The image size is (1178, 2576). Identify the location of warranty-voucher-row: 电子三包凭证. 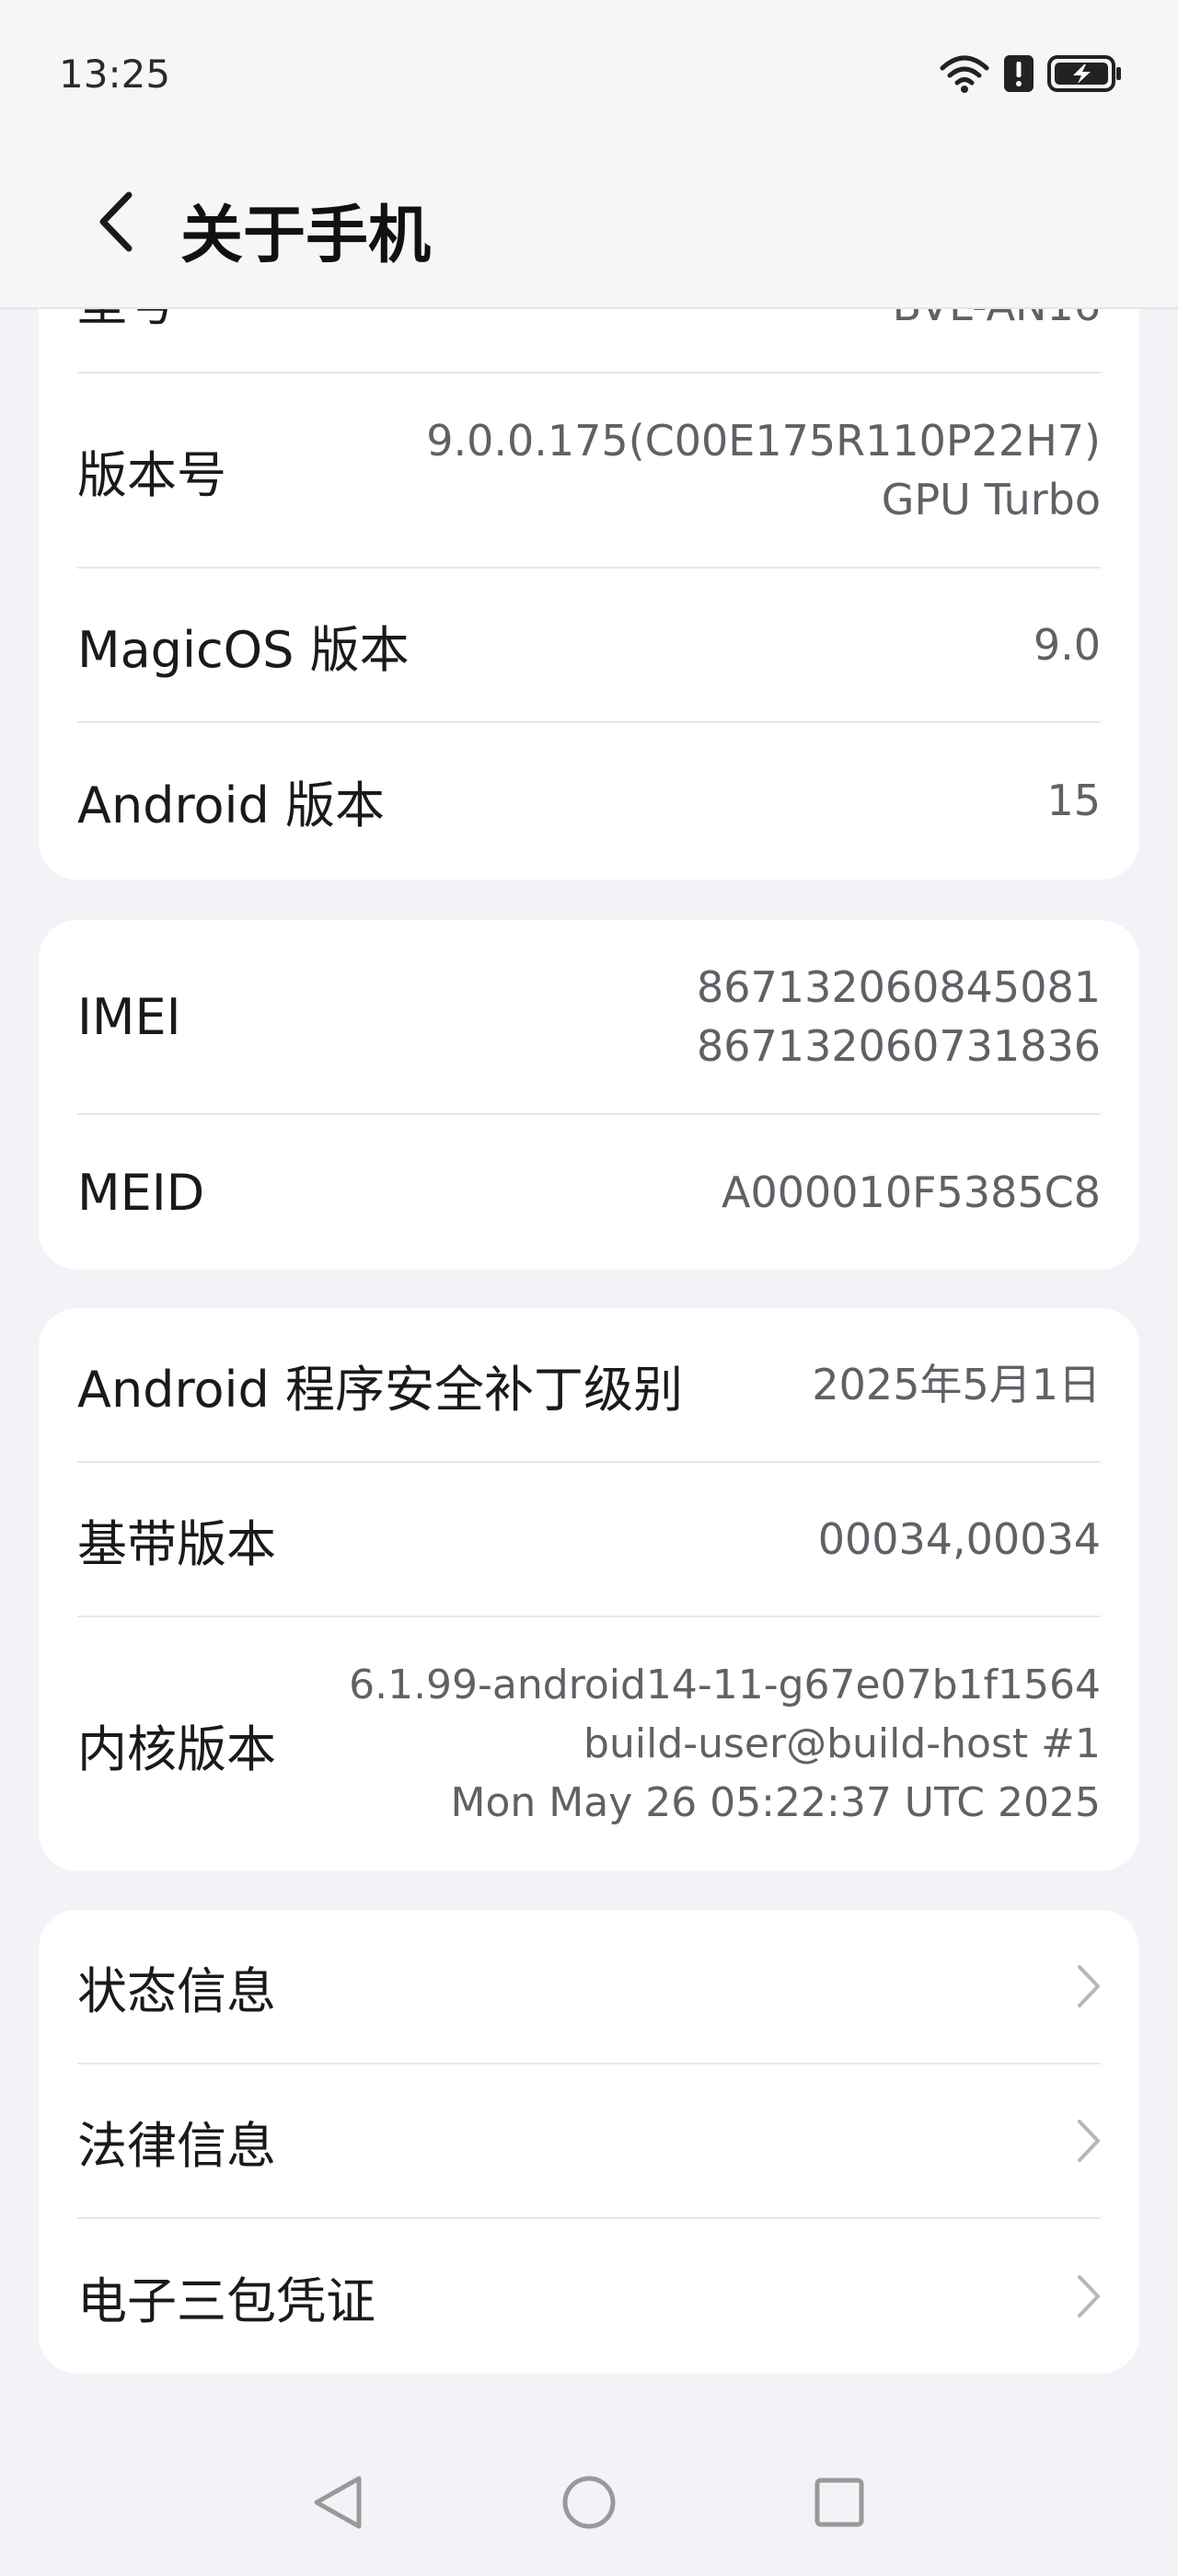
(589, 2296).